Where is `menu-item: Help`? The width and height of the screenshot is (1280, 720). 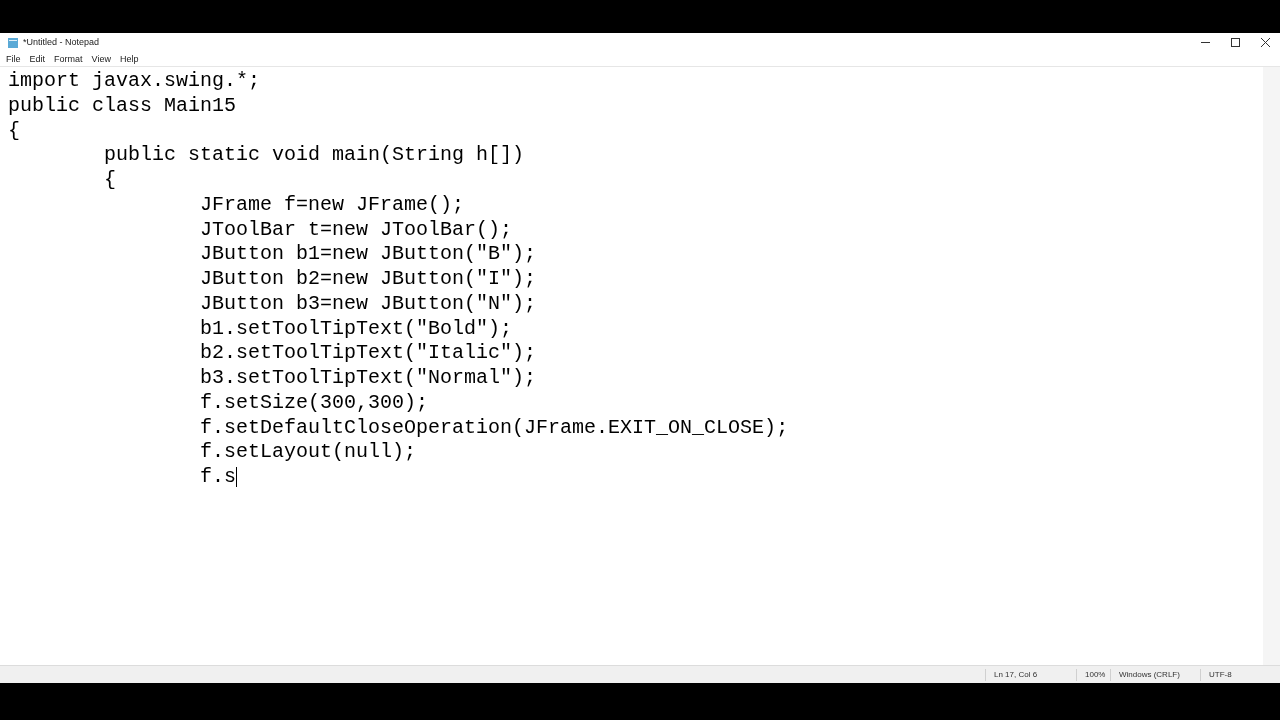 menu-item: Help is located at coordinates (129, 59).